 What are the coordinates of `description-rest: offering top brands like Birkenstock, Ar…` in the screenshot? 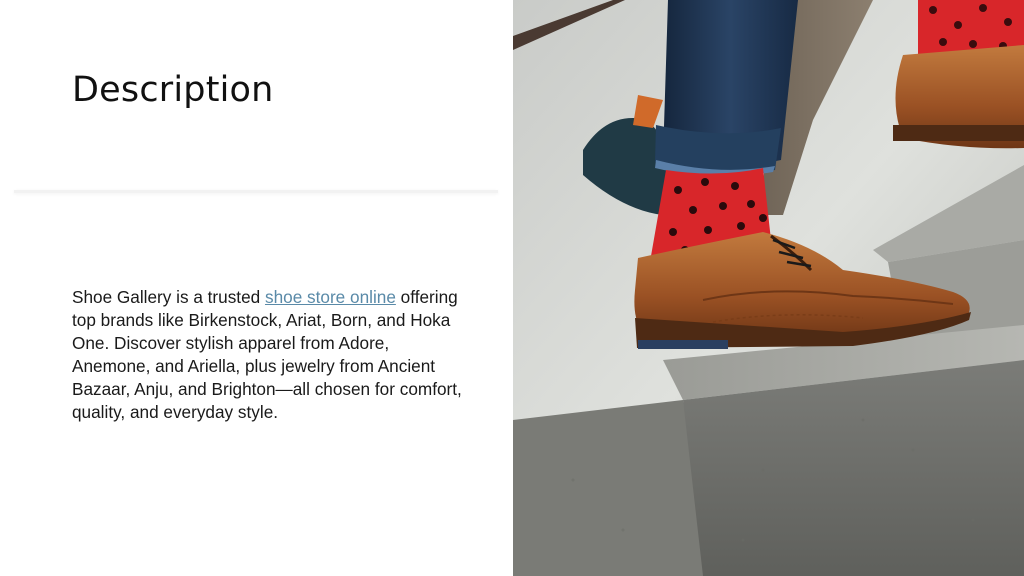 It's located at (267, 354).